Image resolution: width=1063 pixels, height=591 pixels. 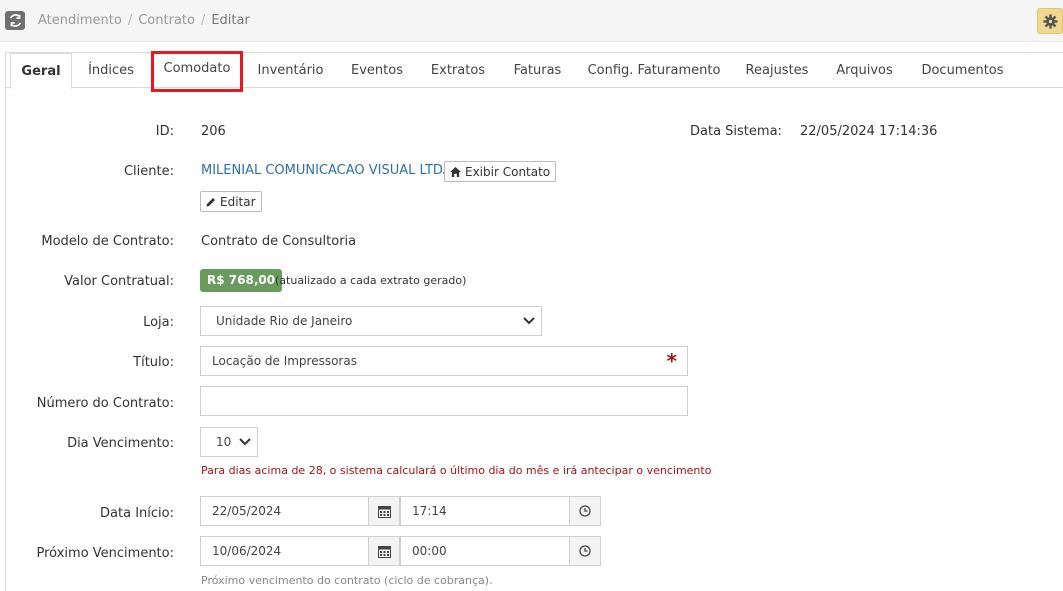 I want to click on breadcrumb-contrato: Contrato, so click(x=166, y=20).